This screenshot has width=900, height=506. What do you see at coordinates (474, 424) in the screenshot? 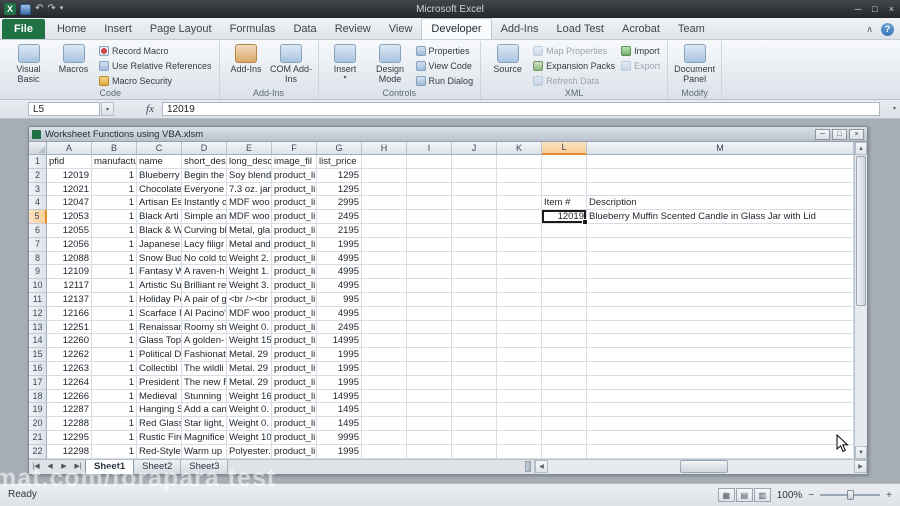
I see `cell-J20` at bounding box center [474, 424].